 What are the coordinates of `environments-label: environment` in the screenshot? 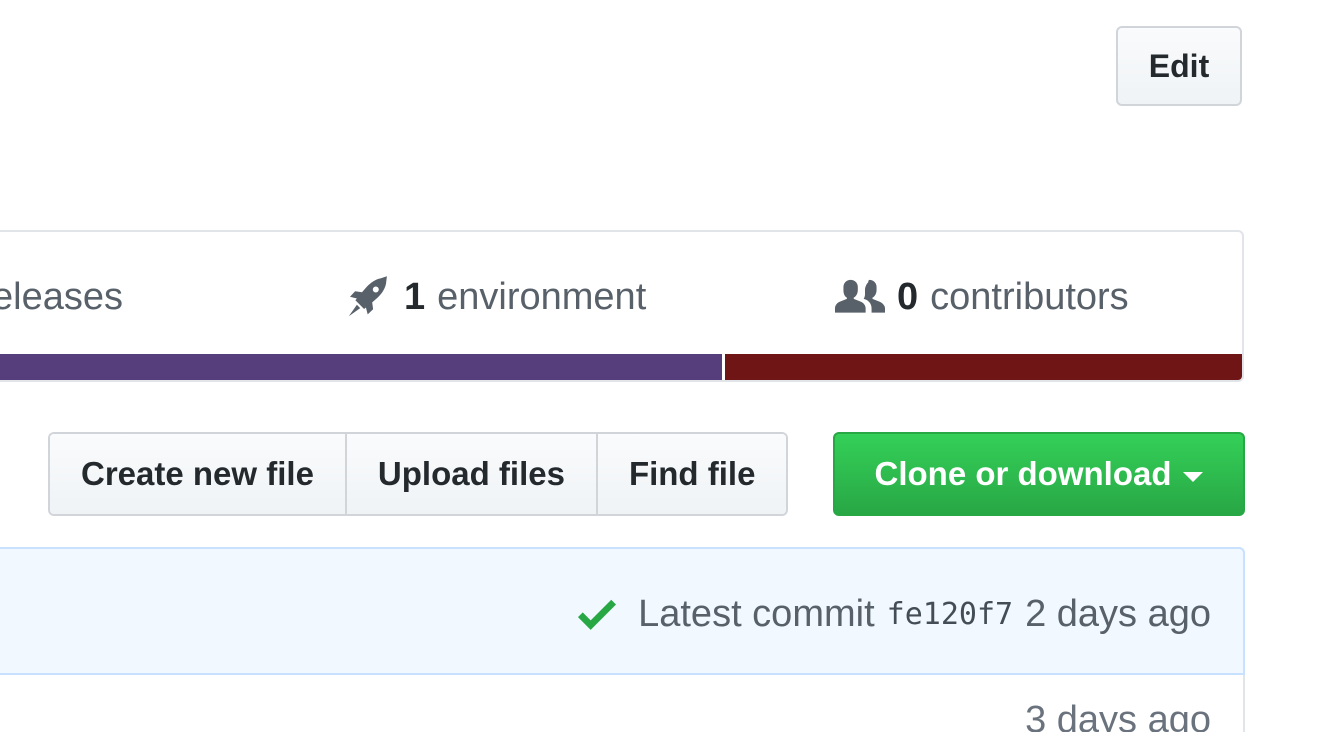 It's located at (542, 296).